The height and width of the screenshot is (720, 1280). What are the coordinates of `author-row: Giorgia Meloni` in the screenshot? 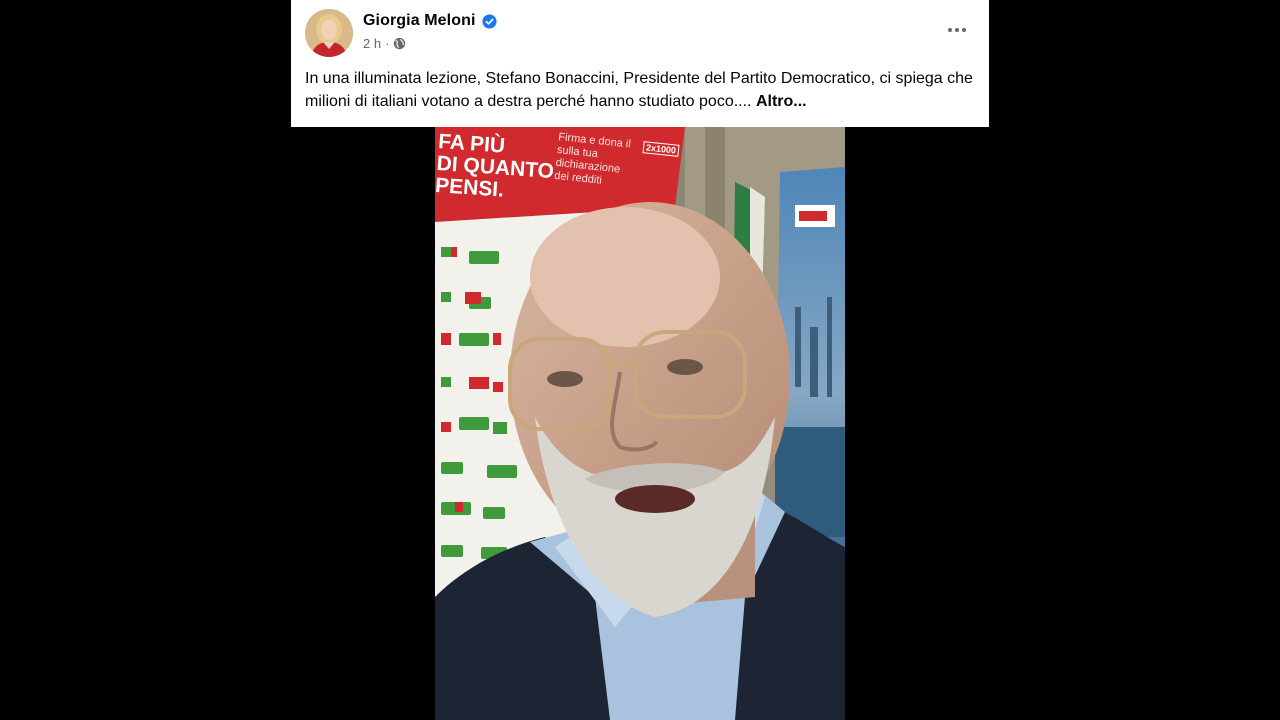 It's located at (430, 21).